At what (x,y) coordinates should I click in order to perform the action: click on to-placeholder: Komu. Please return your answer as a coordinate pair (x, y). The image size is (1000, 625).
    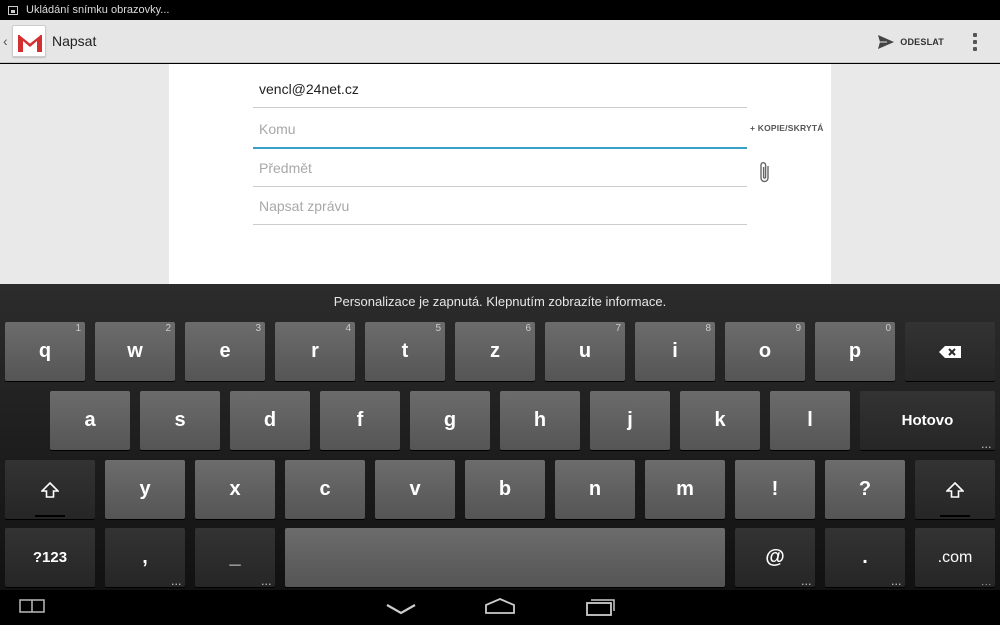
    Looking at the image, I should click on (277, 129).